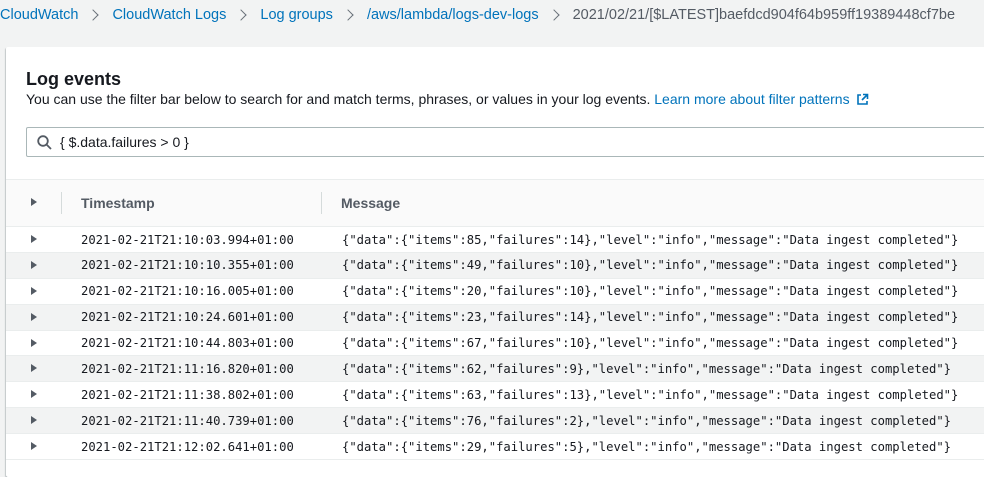 This screenshot has width=984, height=477. Describe the element at coordinates (187, 291) in the screenshot. I see `timestamp-cell: 2021-02-21T21:10:16.005+01:00` at that location.